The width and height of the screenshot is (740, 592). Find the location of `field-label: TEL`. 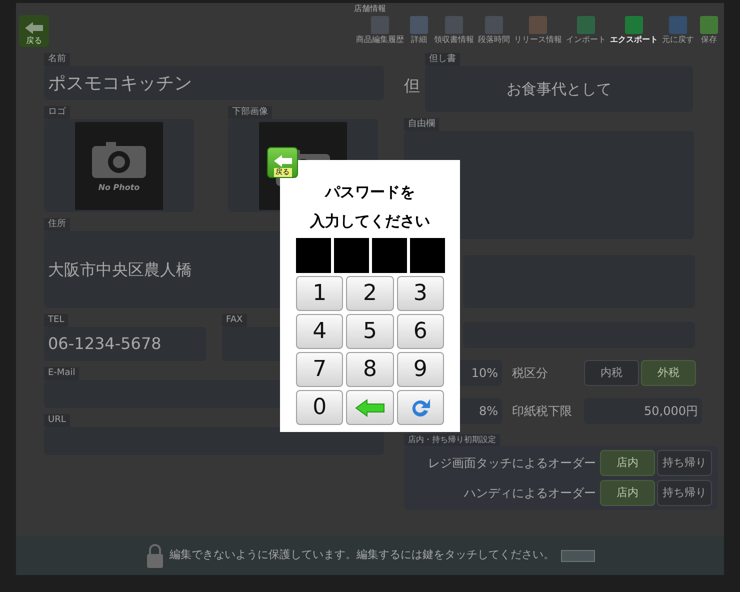

field-label: TEL is located at coordinates (56, 320).